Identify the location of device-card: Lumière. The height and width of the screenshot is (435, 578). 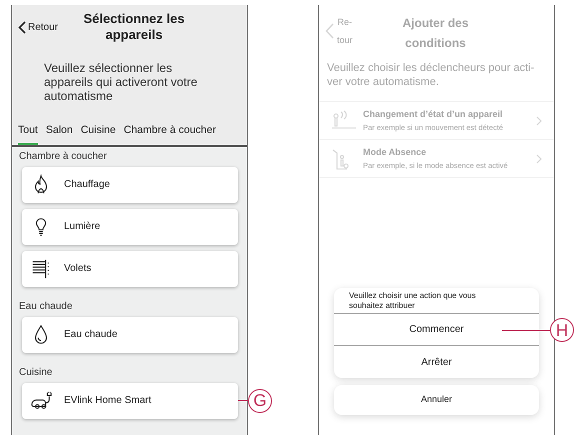
(130, 226).